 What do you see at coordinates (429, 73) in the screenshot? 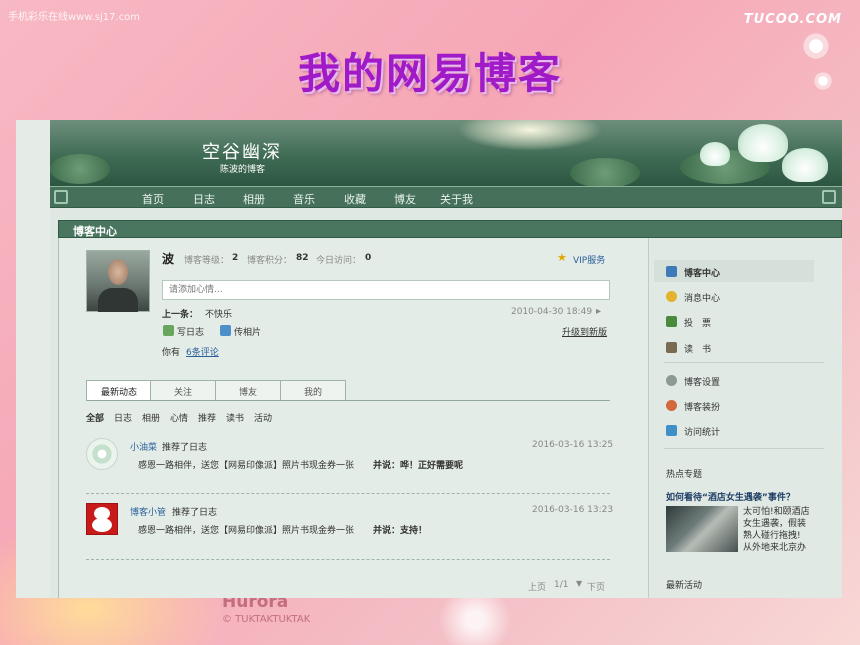
I see `slide-title: 我的网易博客` at bounding box center [429, 73].